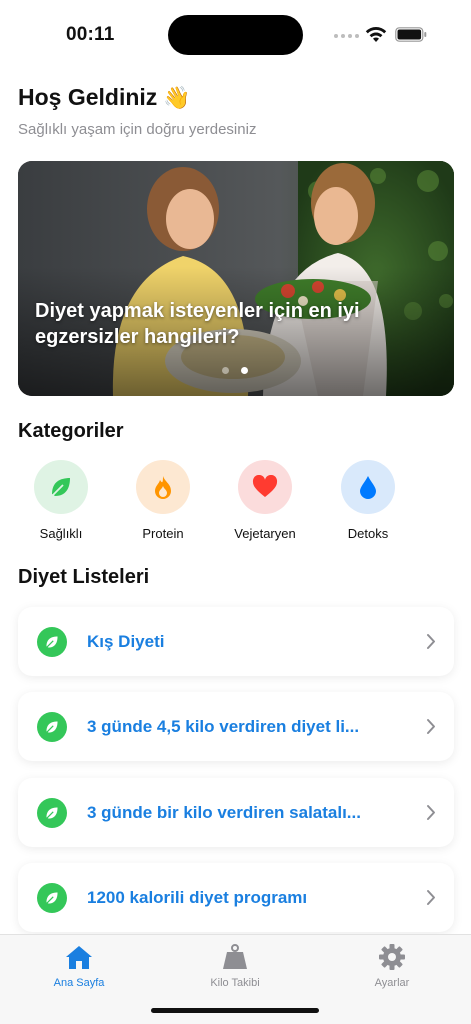 This screenshot has width=471, height=1024. What do you see at coordinates (137, 129) in the screenshot?
I see `page-subtitle: Sağlıklı yaşam için doğru yerdesiniz` at bounding box center [137, 129].